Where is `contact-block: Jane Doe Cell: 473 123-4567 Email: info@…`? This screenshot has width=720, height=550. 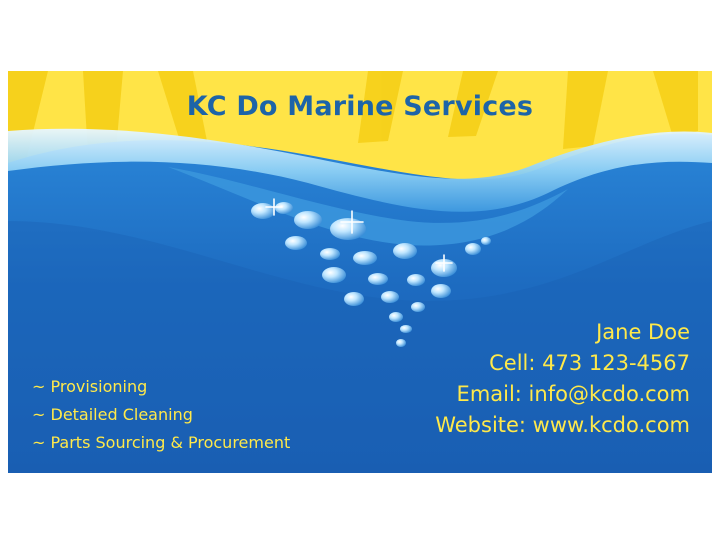
contact-block: Jane Doe Cell: 473 123-4567 Email: info@… is located at coordinates (562, 379).